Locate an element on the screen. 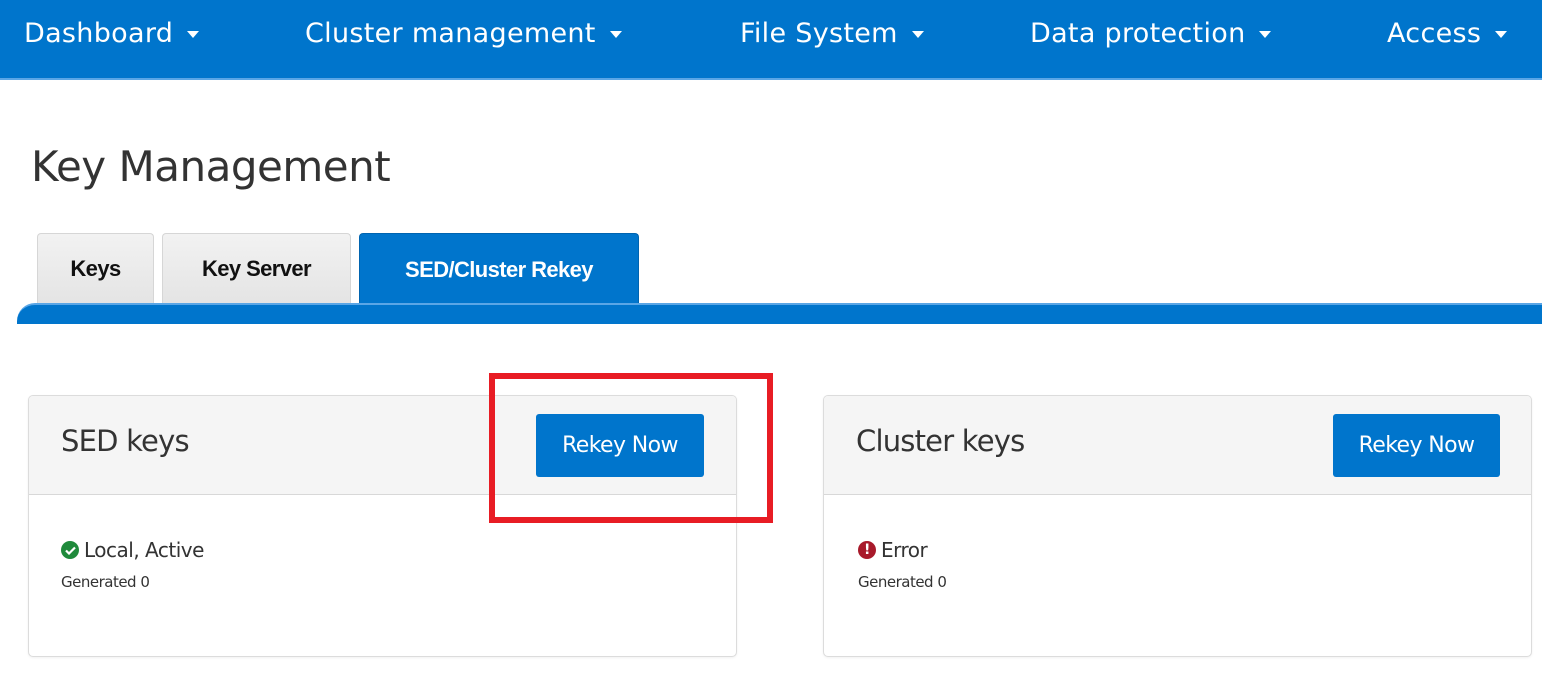 The width and height of the screenshot is (1542, 679). nav-item-access: Access is located at coordinates (1447, 33).